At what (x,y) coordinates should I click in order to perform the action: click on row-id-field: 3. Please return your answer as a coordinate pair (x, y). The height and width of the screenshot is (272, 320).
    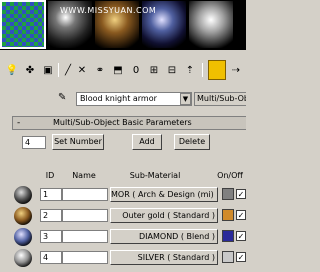
    Looking at the image, I should click on (51, 236).